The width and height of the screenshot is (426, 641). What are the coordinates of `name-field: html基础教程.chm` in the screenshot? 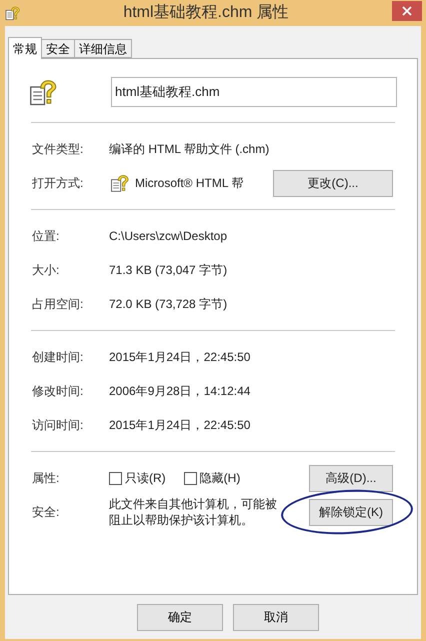 It's located at (254, 92).